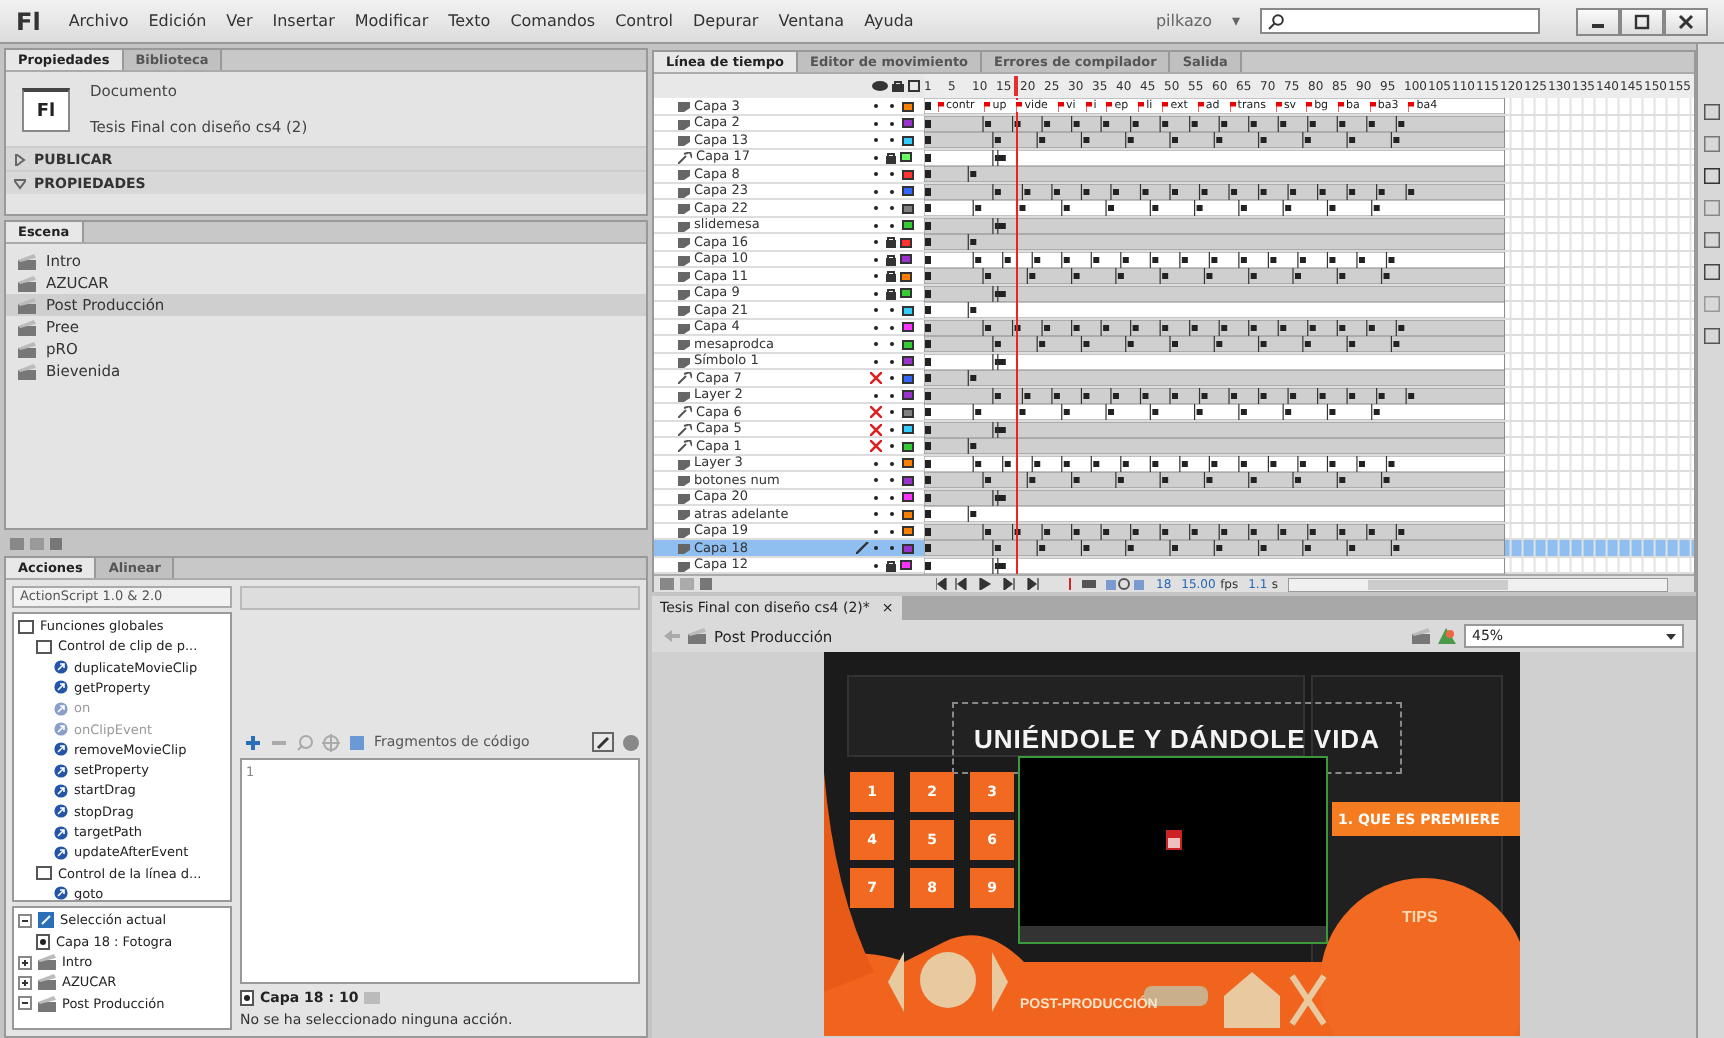 The width and height of the screenshot is (1724, 1038). What do you see at coordinates (1598, 21) in the screenshot?
I see `minimize-button` at bounding box center [1598, 21].